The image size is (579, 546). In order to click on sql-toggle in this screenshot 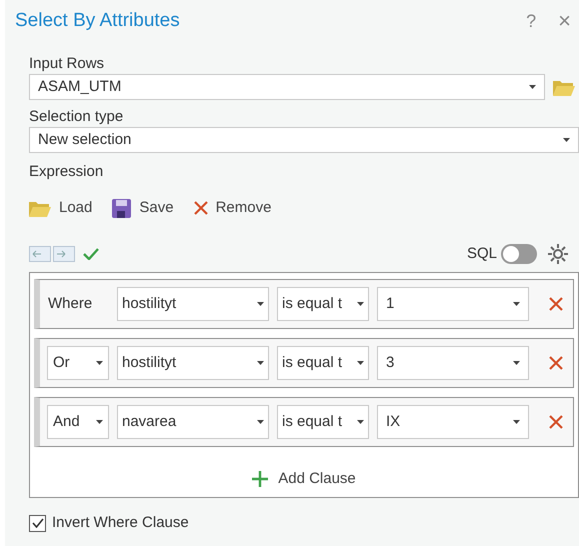, I will do `click(519, 254)`.